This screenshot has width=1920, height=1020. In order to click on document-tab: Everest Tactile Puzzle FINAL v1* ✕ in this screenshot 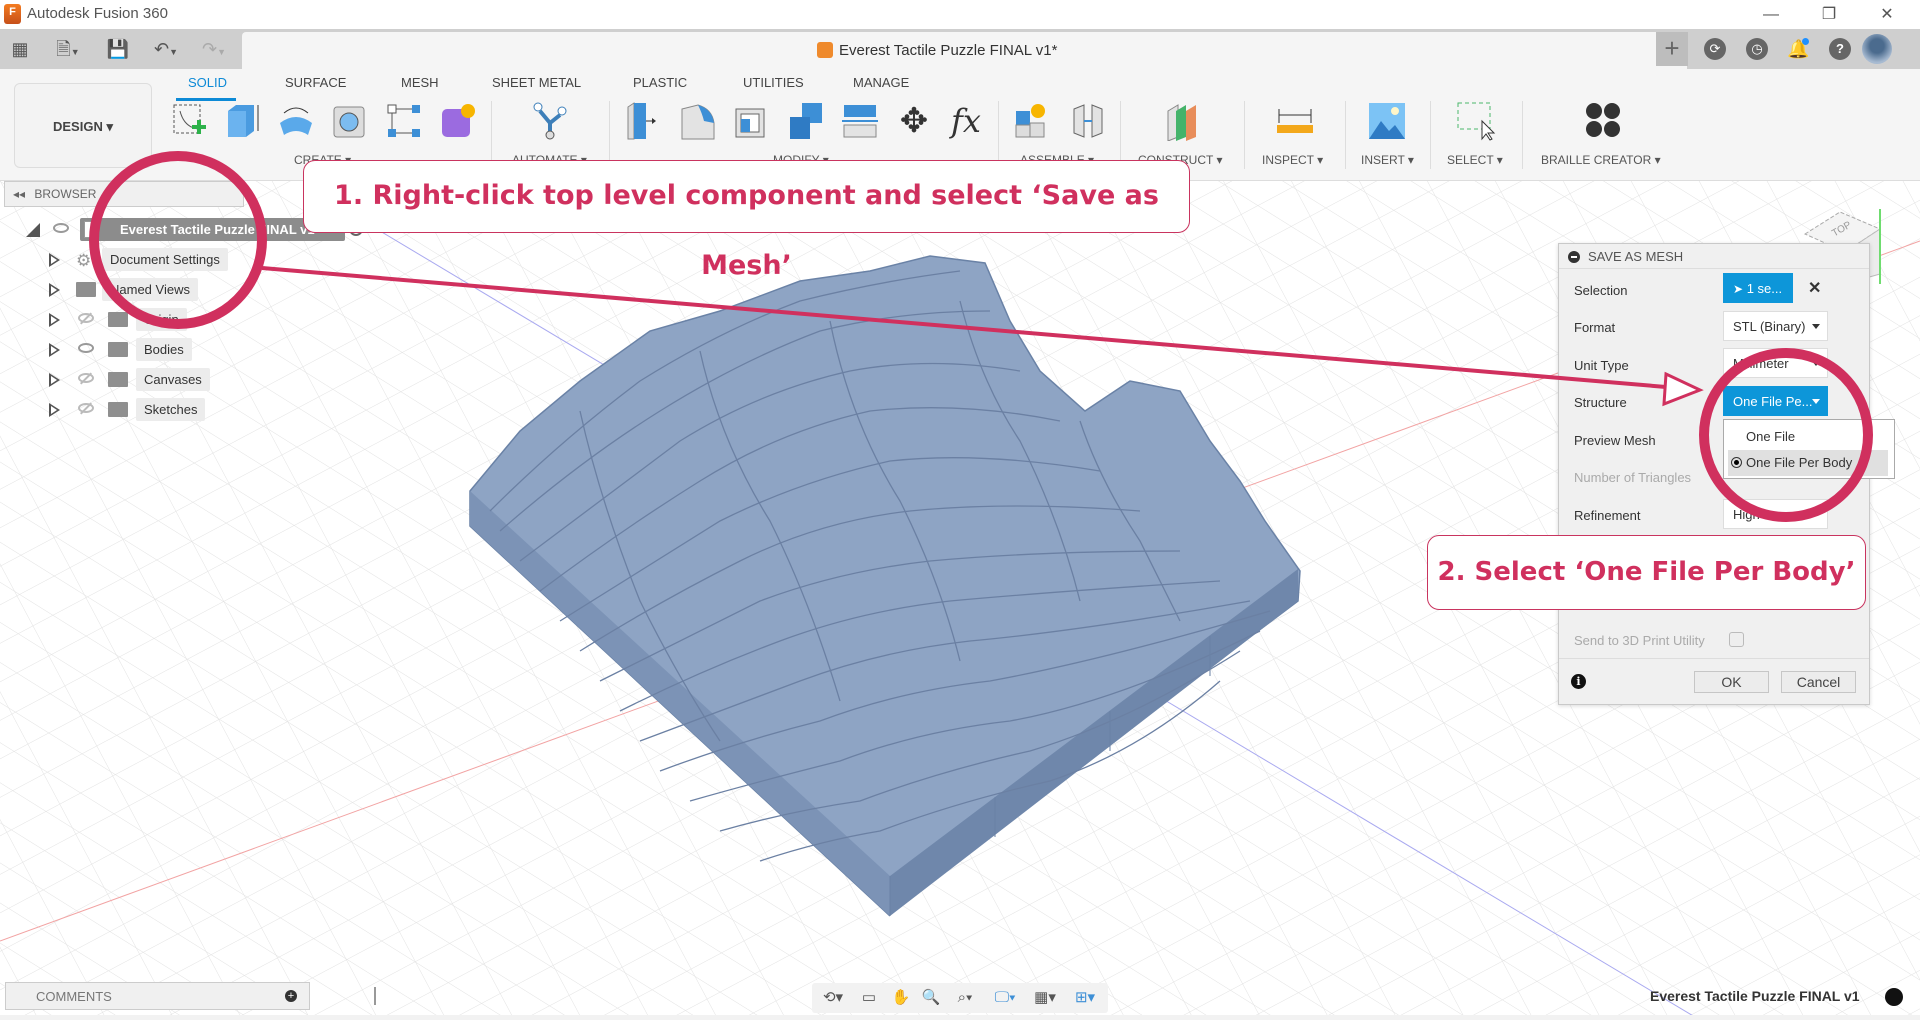, I will do `click(964, 50)`.